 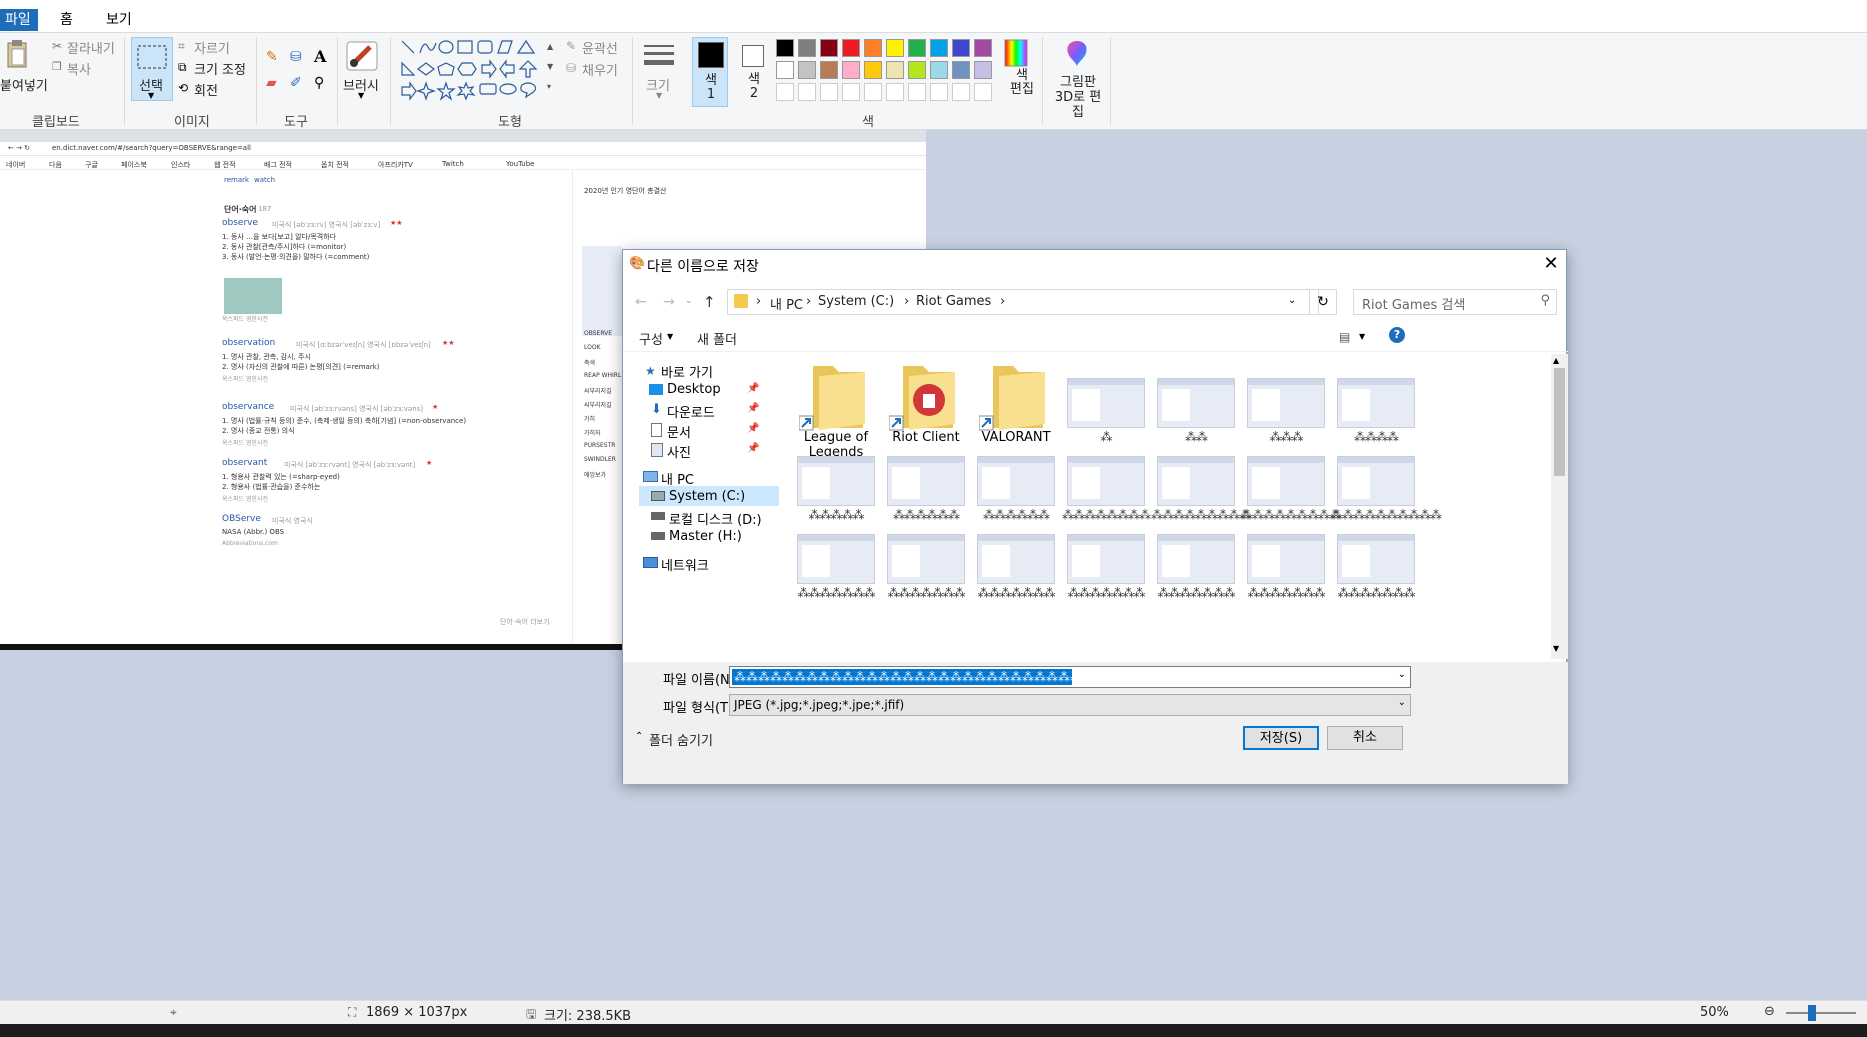 I want to click on tab-home: 홈, so click(x=66, y=20).